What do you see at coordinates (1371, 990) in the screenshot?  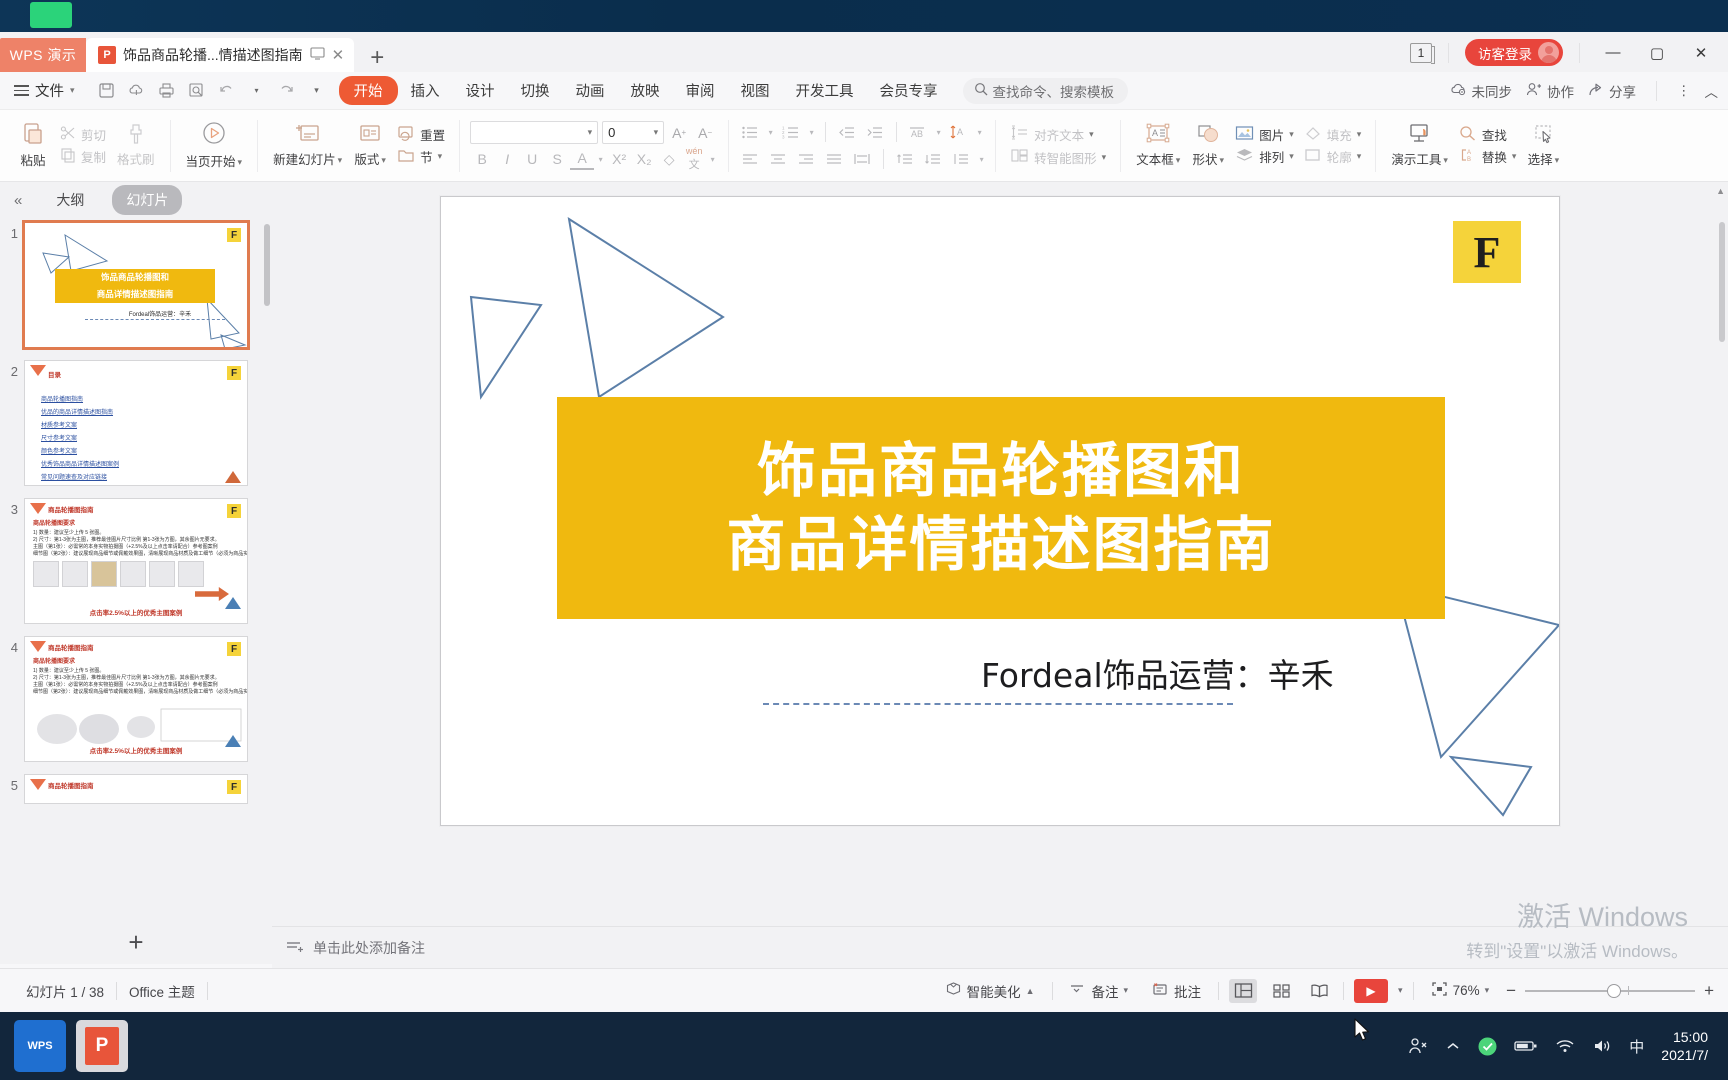 I see `start-slideshow-button: ▶` at bounding box center [1371, 990].